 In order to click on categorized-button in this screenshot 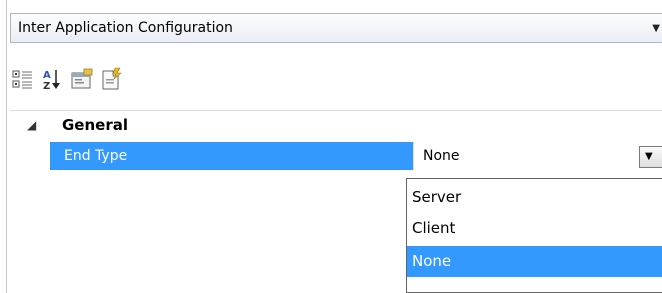, I will do `click(23, 79)`.